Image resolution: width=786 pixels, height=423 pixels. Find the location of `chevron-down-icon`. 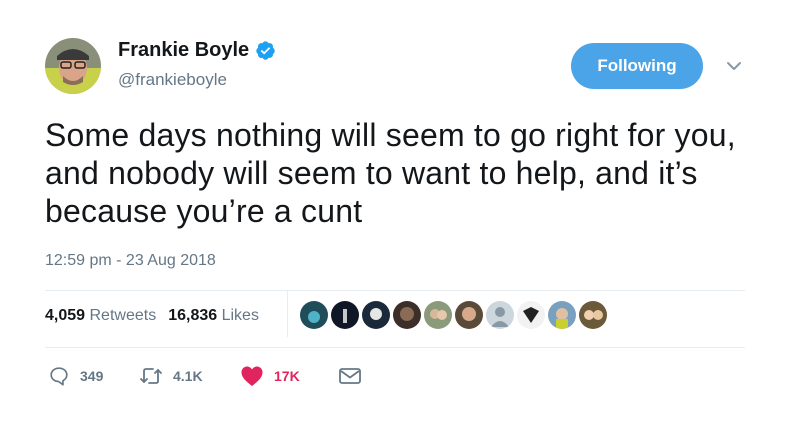

chevron-down-icon is located at coordinates (734, 66).